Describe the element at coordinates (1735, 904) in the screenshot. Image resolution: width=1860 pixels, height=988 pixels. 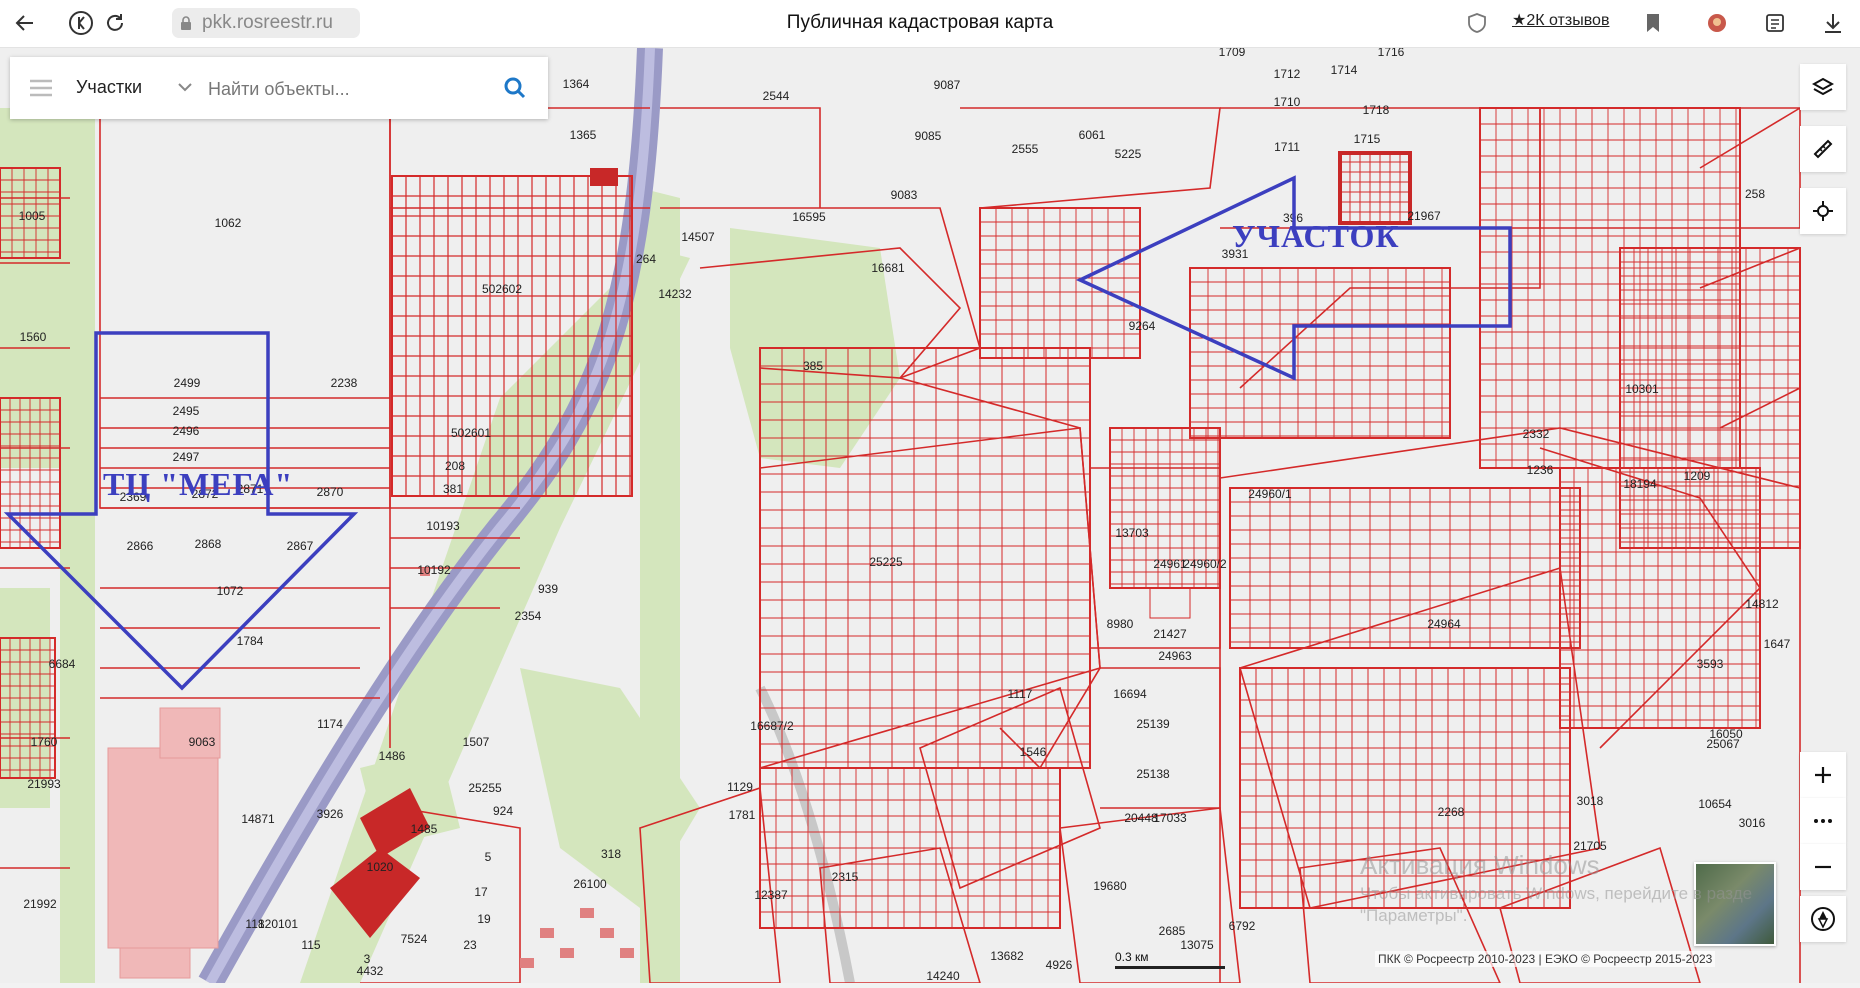
I see `basemap-thumbnail` at that location.